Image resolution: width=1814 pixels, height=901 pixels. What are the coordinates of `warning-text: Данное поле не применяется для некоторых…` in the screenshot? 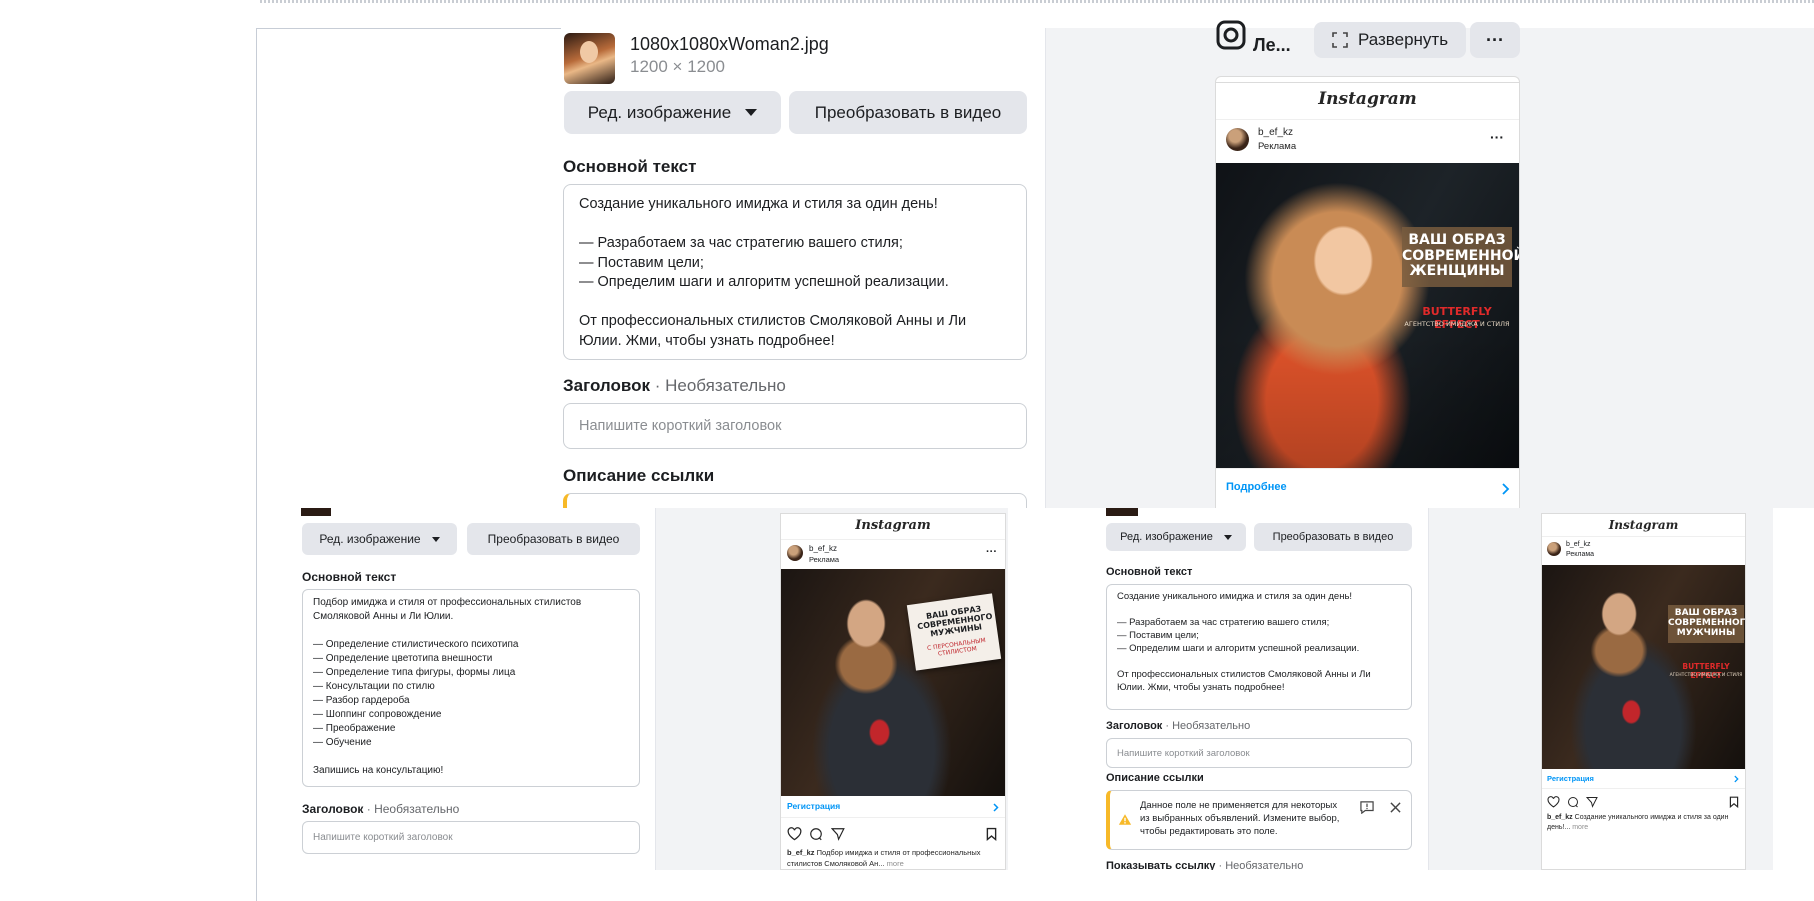 It's located at (1240, 818).